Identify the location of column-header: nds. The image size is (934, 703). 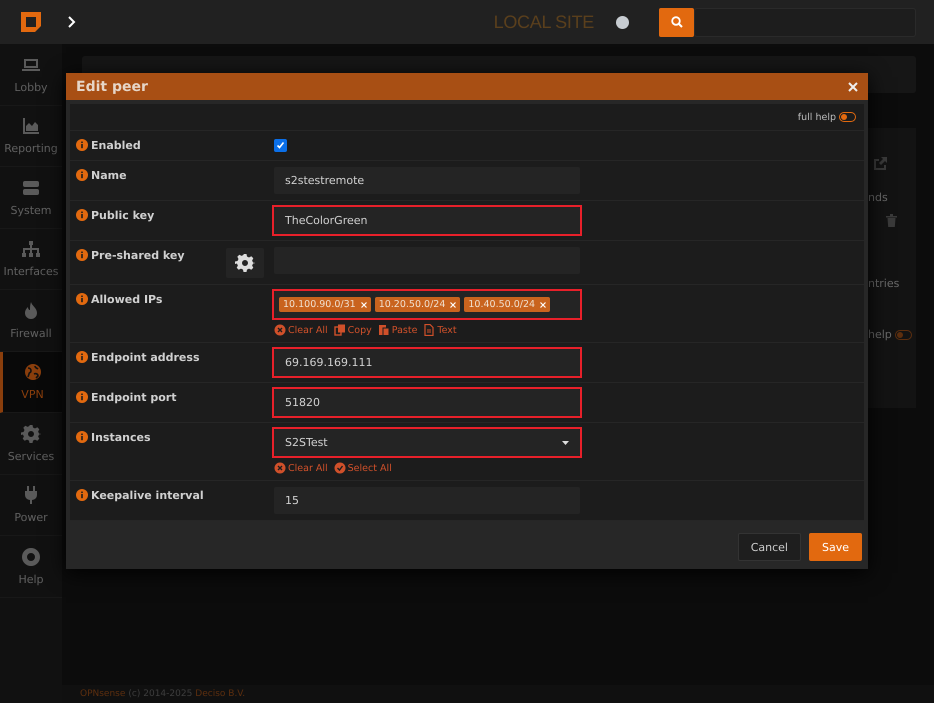
(878, 197).